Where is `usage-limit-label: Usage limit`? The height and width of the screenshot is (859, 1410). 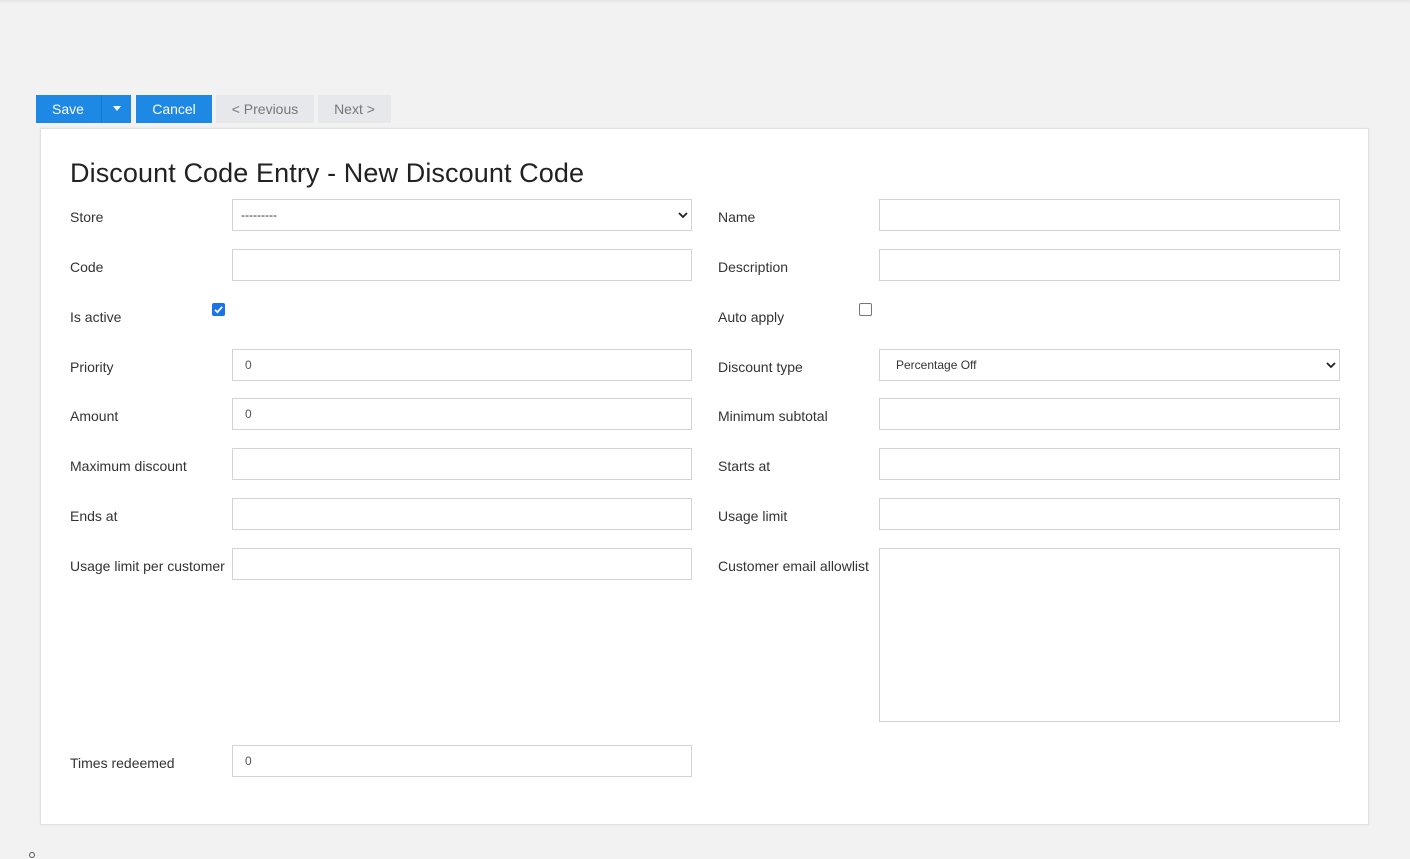
usage-limit-label: Usage limit is located at coordinates (753, 516).